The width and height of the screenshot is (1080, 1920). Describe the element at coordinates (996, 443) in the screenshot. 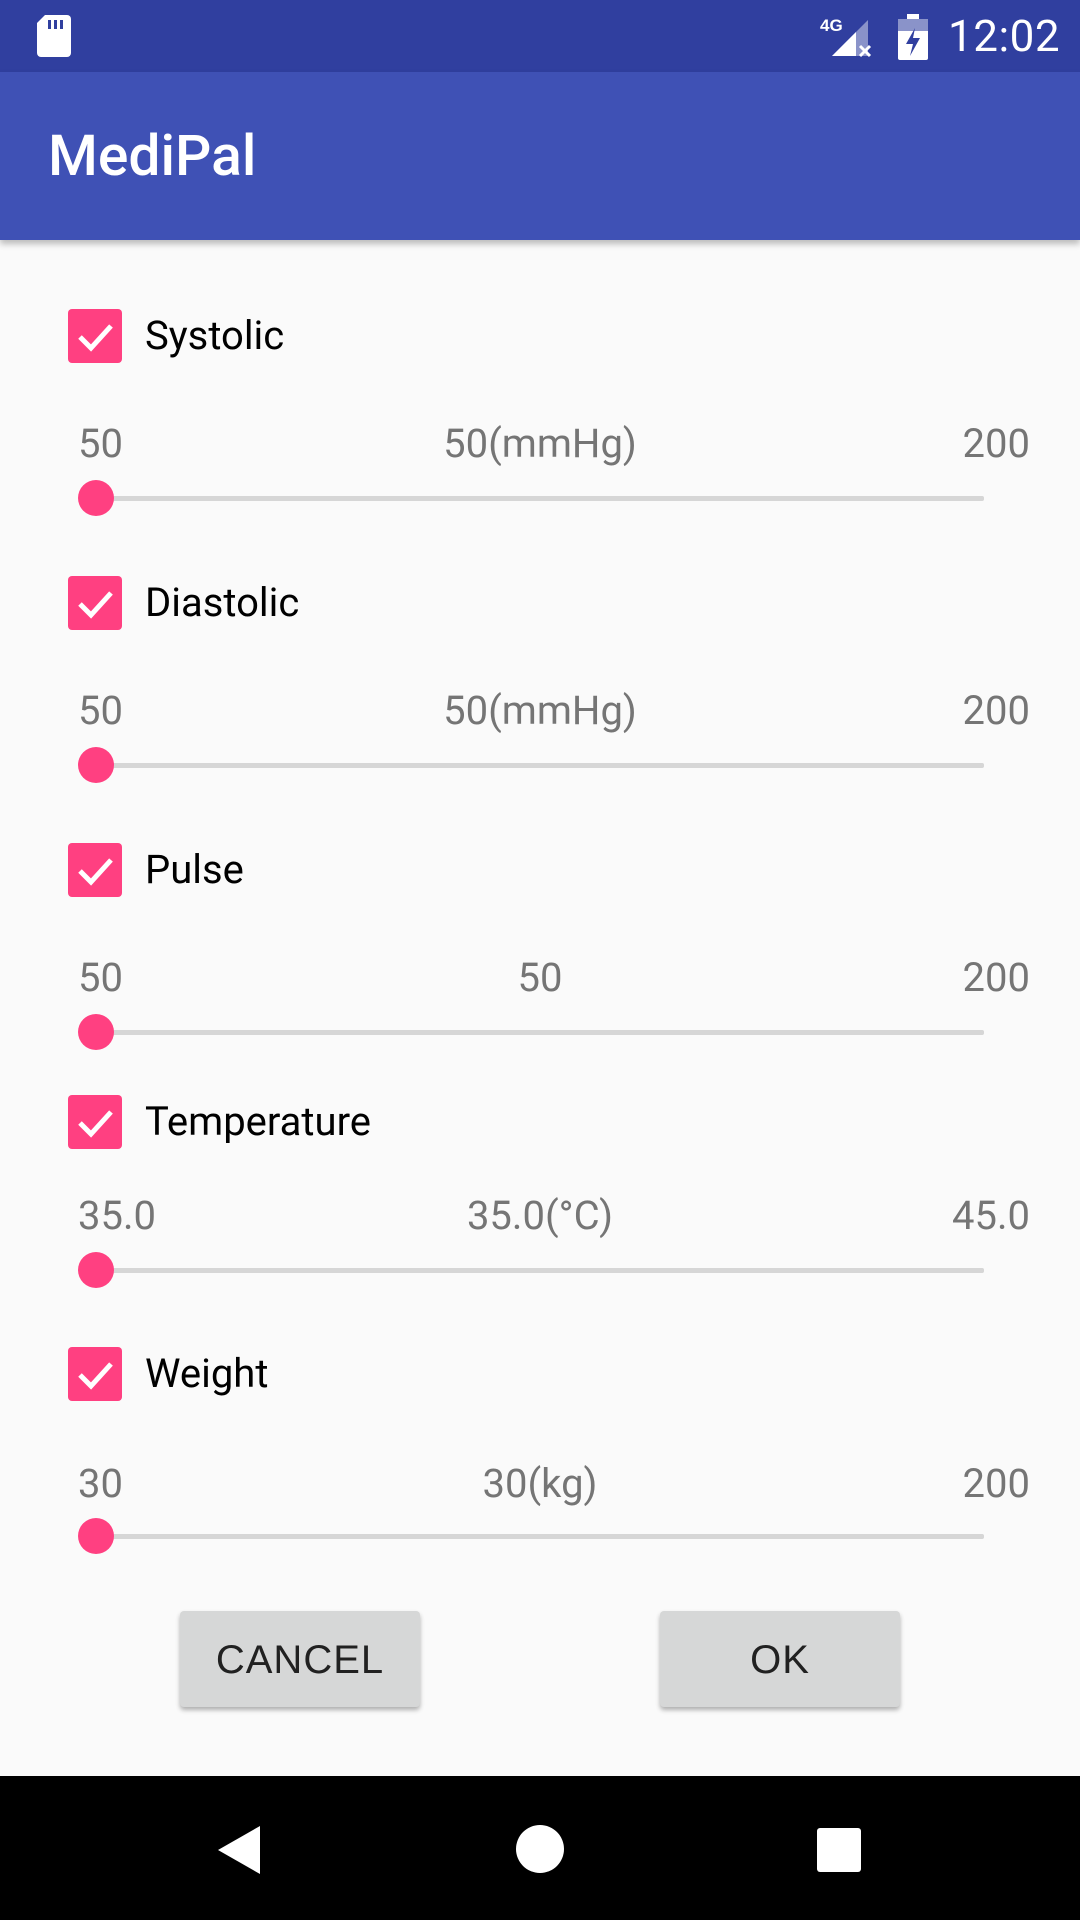

I see `range-max-systolic: 200` at that location.